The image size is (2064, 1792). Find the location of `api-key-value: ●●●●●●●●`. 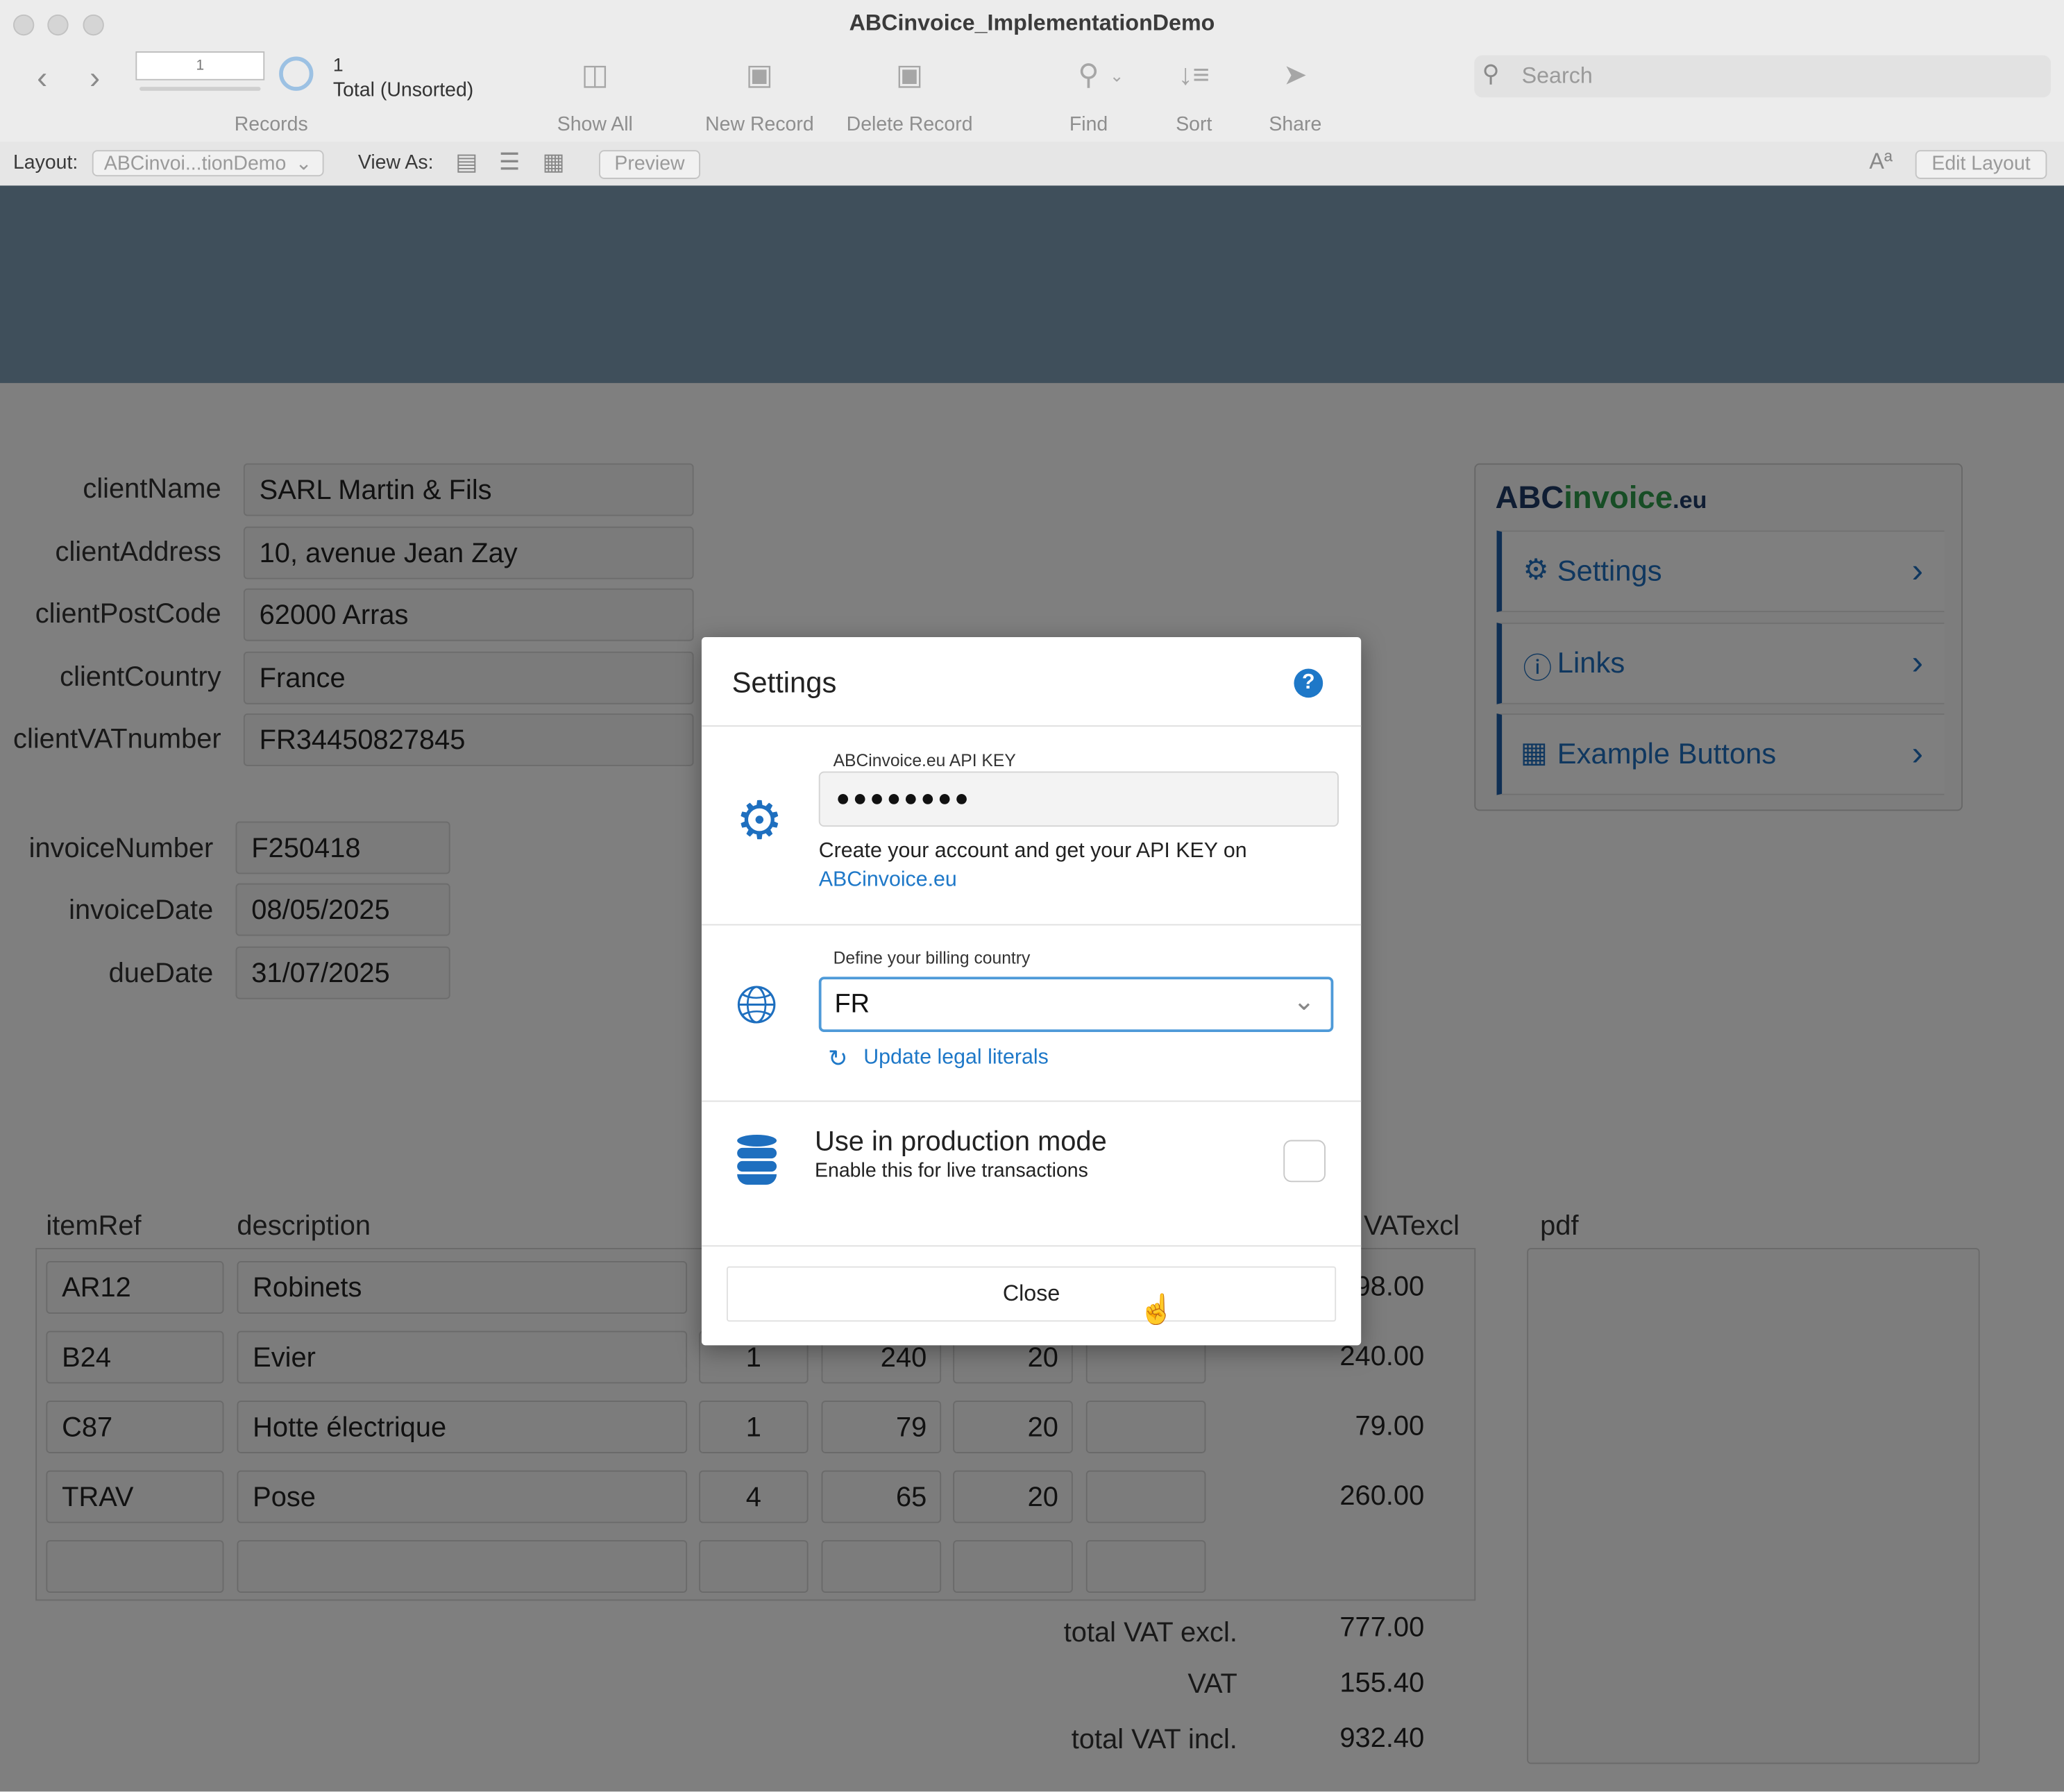

api-key-value: ●●●●●●●● is located at coordinates (904, 797).